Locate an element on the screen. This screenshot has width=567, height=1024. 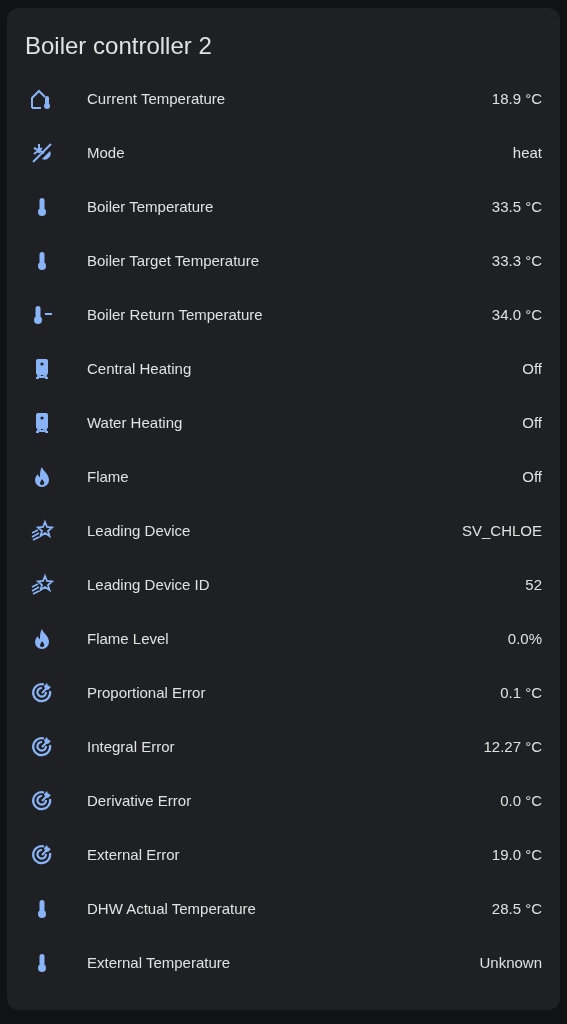
entity-value: 0.0 °C is located at coordinates (521, 800).